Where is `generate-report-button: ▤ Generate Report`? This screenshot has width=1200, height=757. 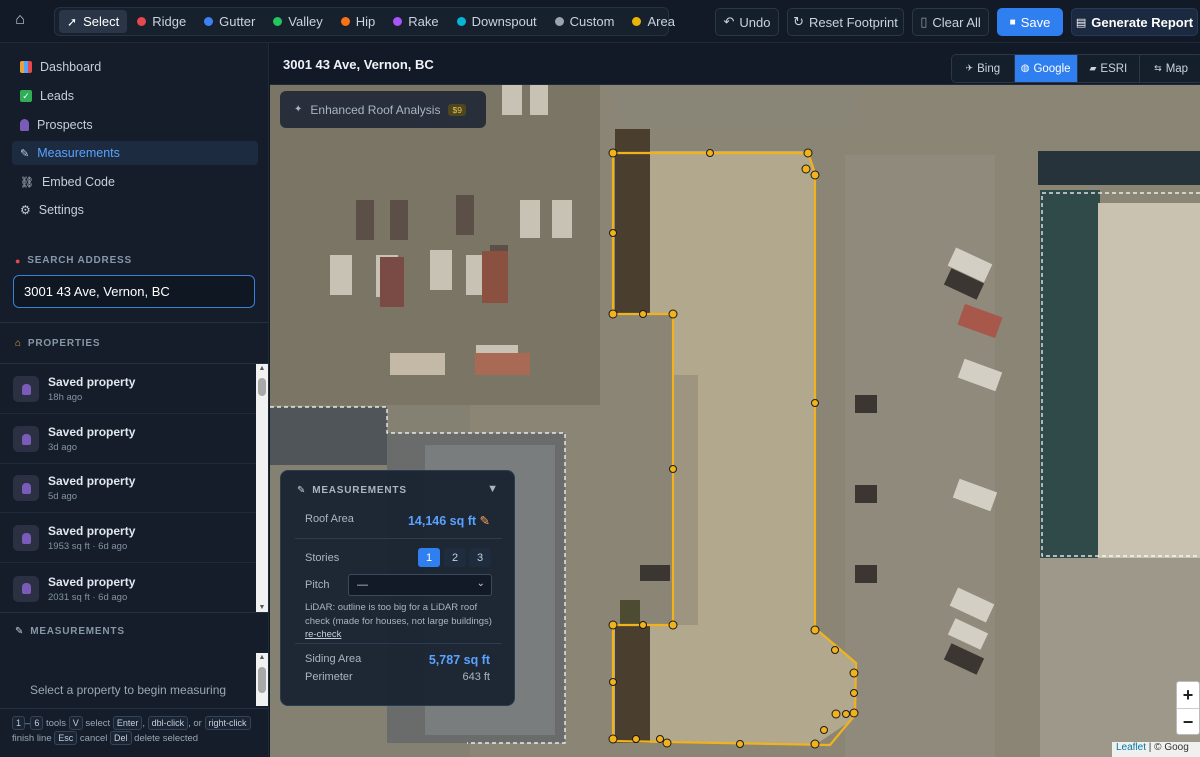 generate-report-button: ▤ Generate Report is located at coordinates (1134, 22).